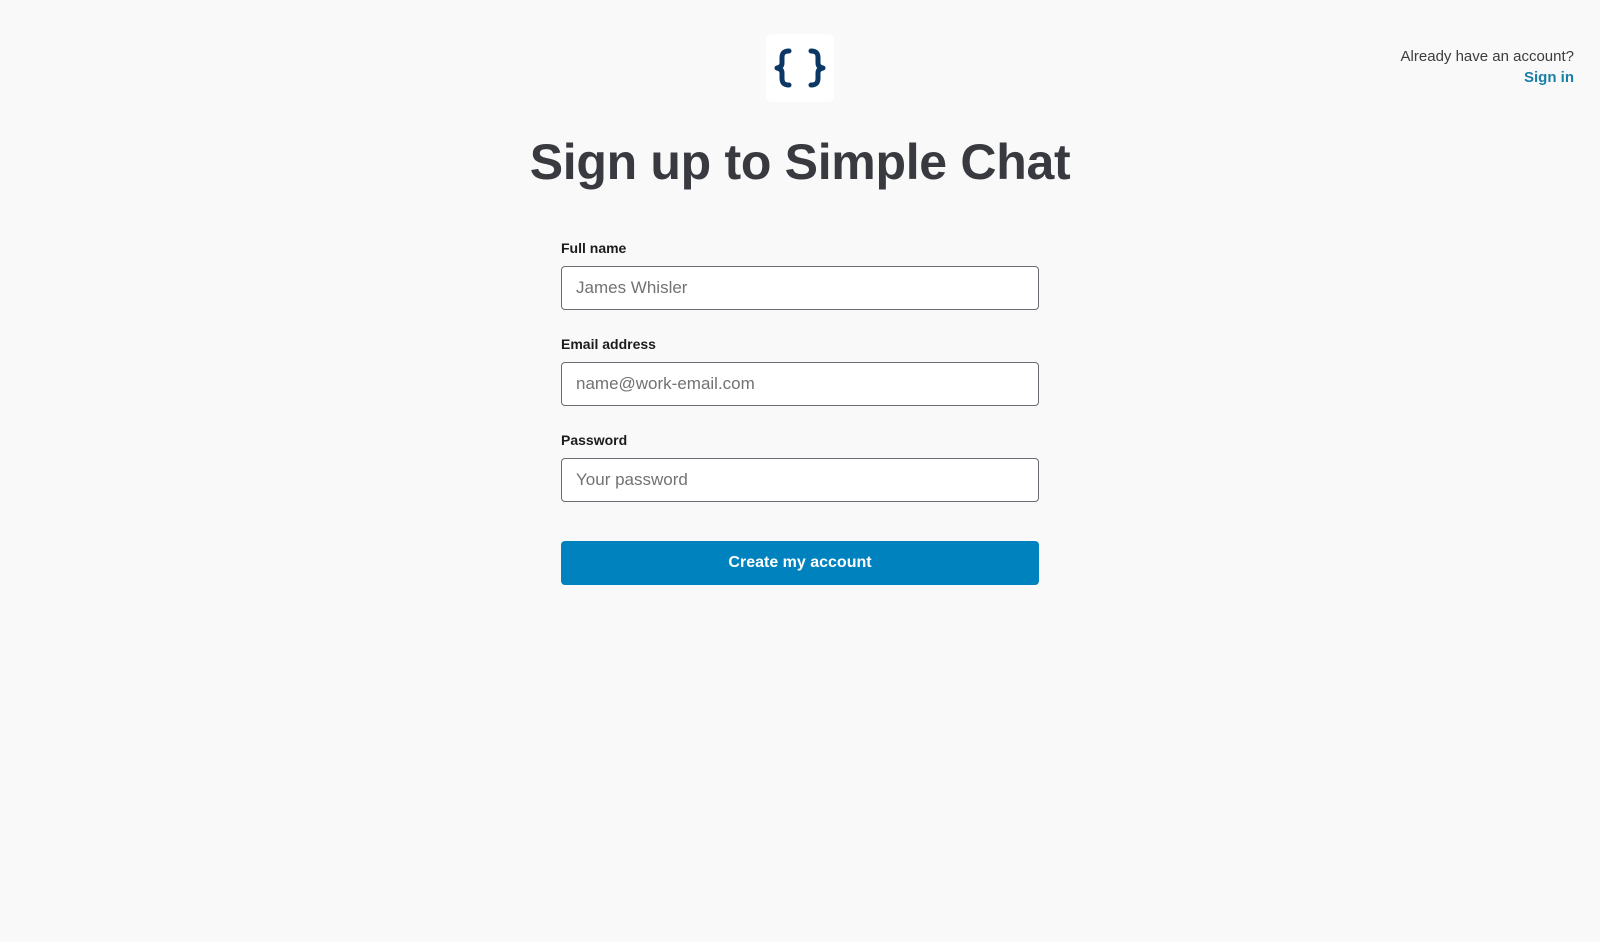 The height and width of the screenshot is (942, 1600). Describe the element at coordinates (594, 440) in the screenshot. I see `password-label: Password` at that location.